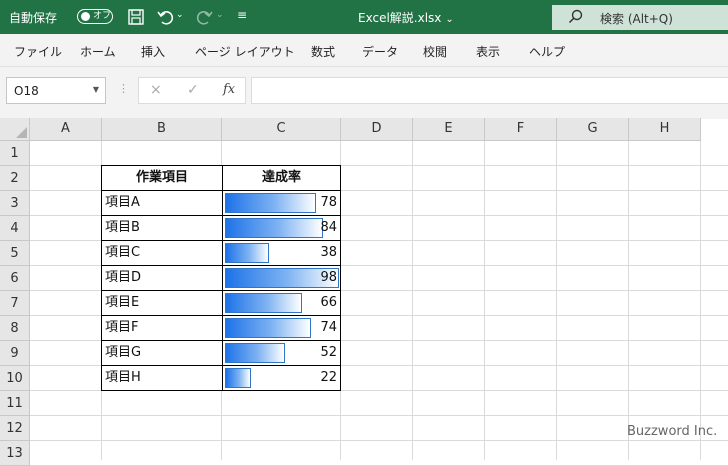 This screenshot has height=466, width=728. Describe the element at coordinates (26, 91) in the screenshot. I see `name-box-value: O18` at that location.